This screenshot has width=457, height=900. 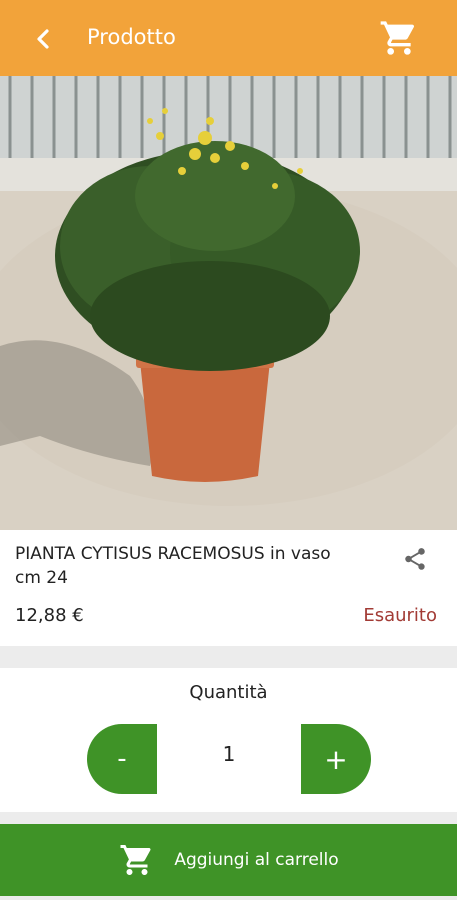 What do you see at coordinates (228, 38) in the screenshot?
I see `app-bar: Prodotto` at bounding box center [228, 38].